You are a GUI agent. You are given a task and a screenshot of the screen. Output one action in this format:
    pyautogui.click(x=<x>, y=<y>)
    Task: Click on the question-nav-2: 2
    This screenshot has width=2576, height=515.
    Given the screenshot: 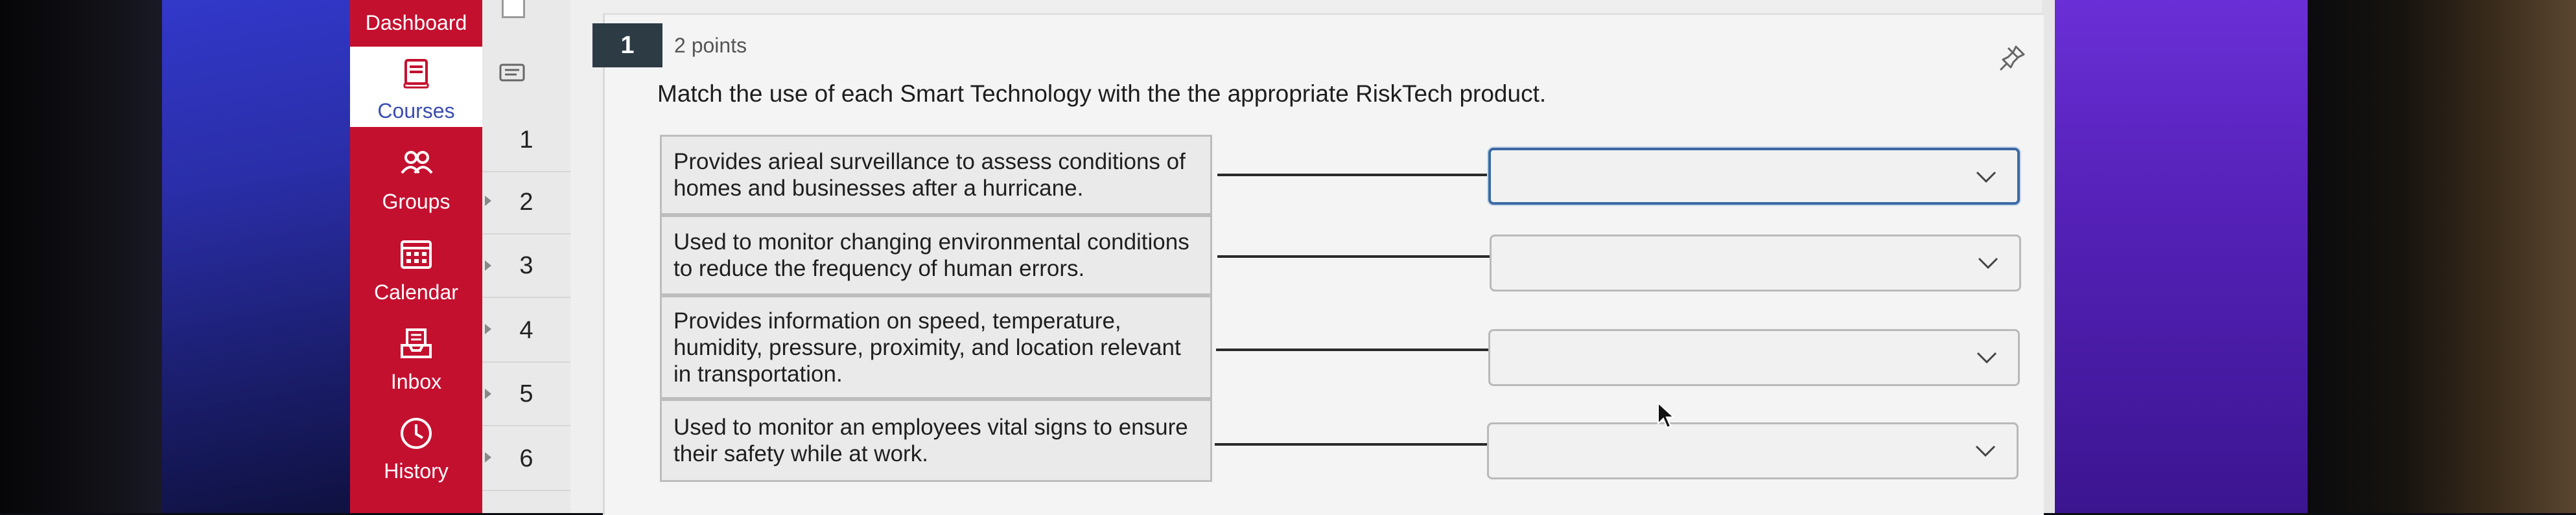 What is the action you would take?
    pyautogui.click(x=526, y=203)
    